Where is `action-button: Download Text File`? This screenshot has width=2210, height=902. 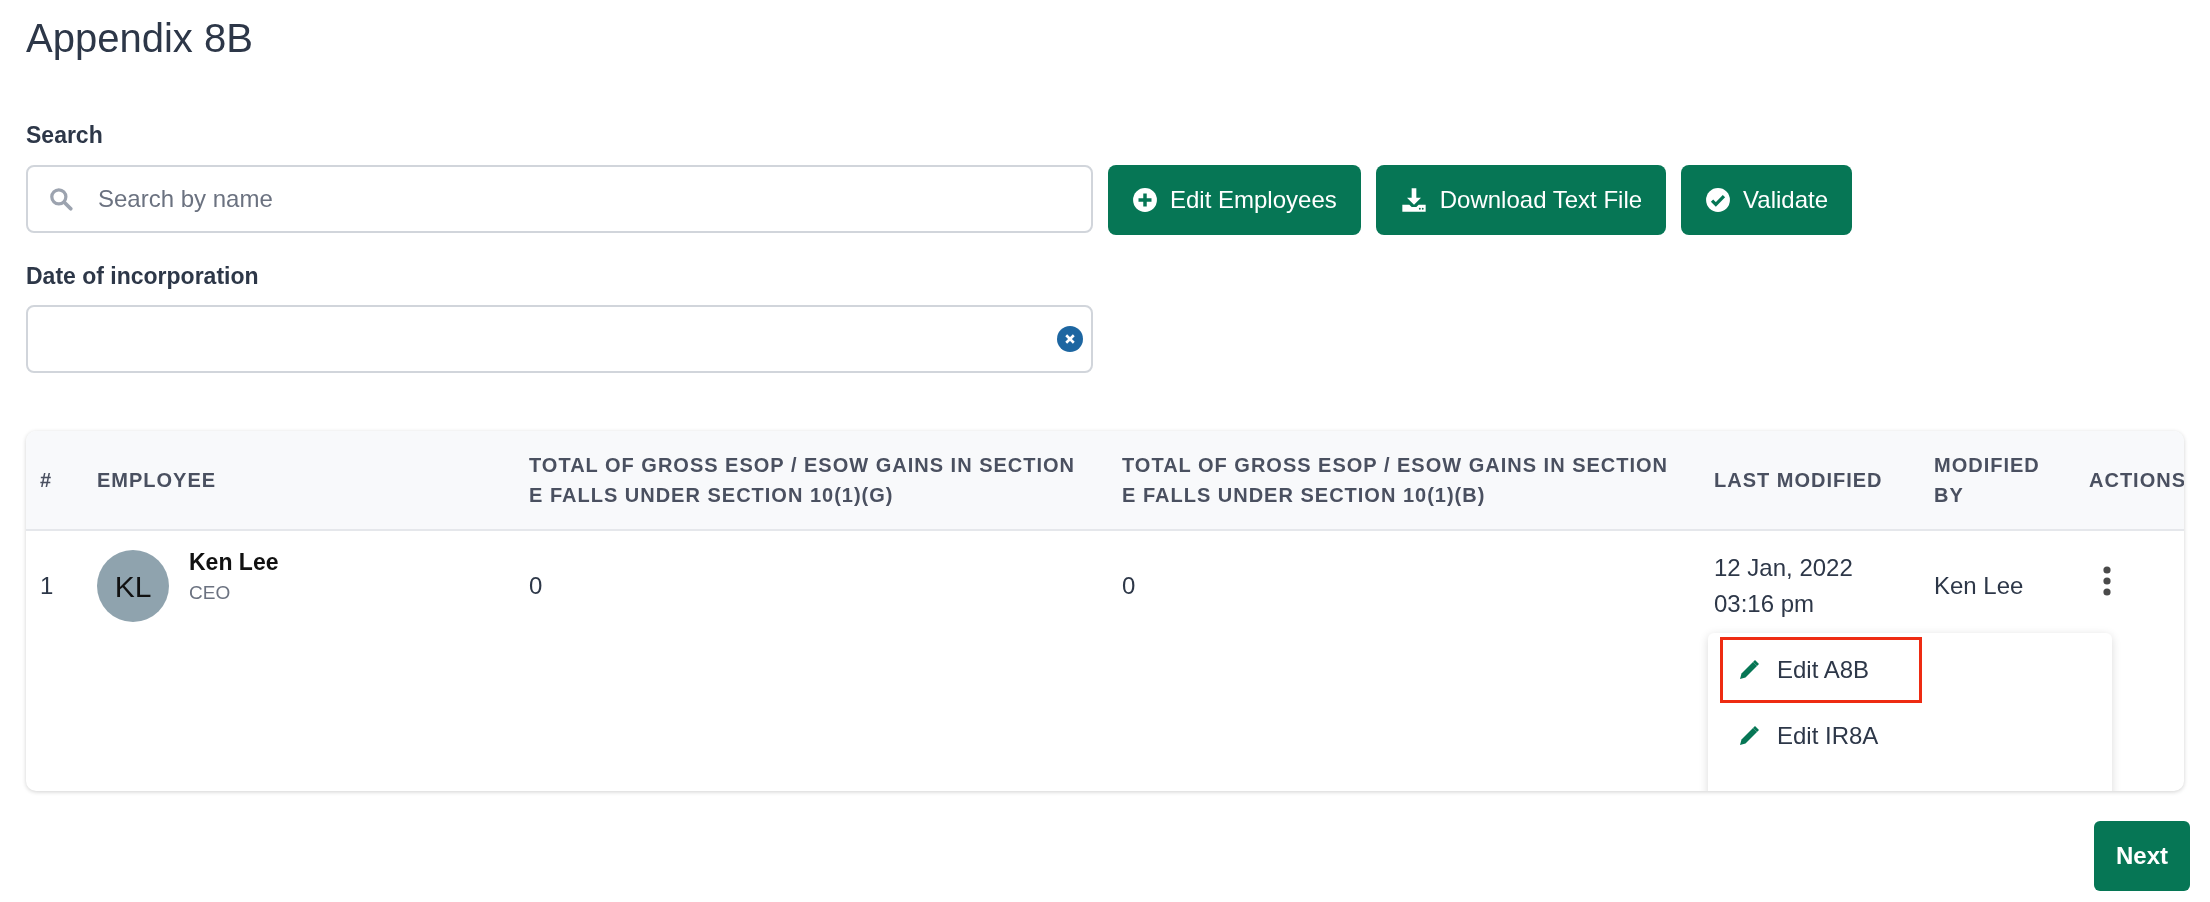 action-button: Download Text File is located at coordinates (1521, 199).